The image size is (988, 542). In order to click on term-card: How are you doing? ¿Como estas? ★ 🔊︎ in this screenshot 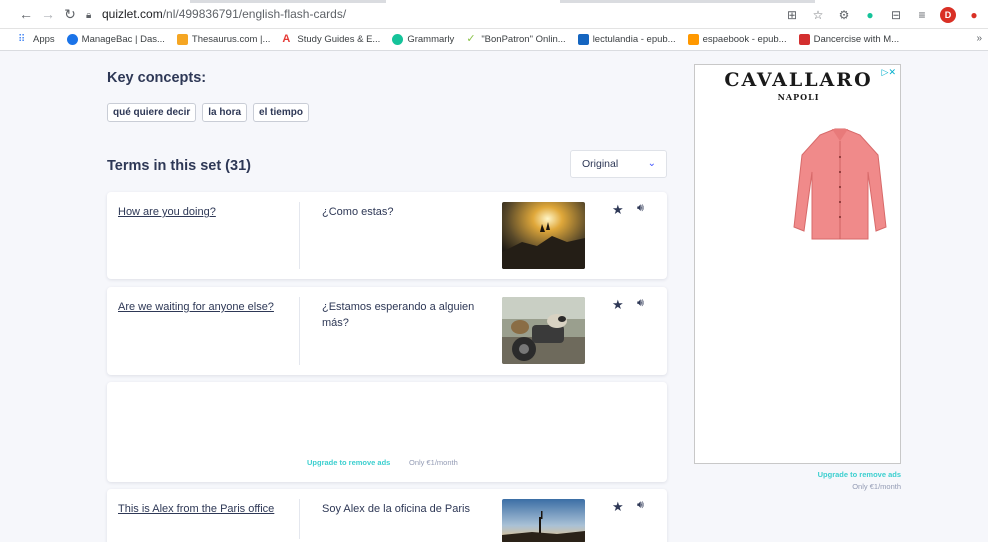, I will do `click(387, 235)`.